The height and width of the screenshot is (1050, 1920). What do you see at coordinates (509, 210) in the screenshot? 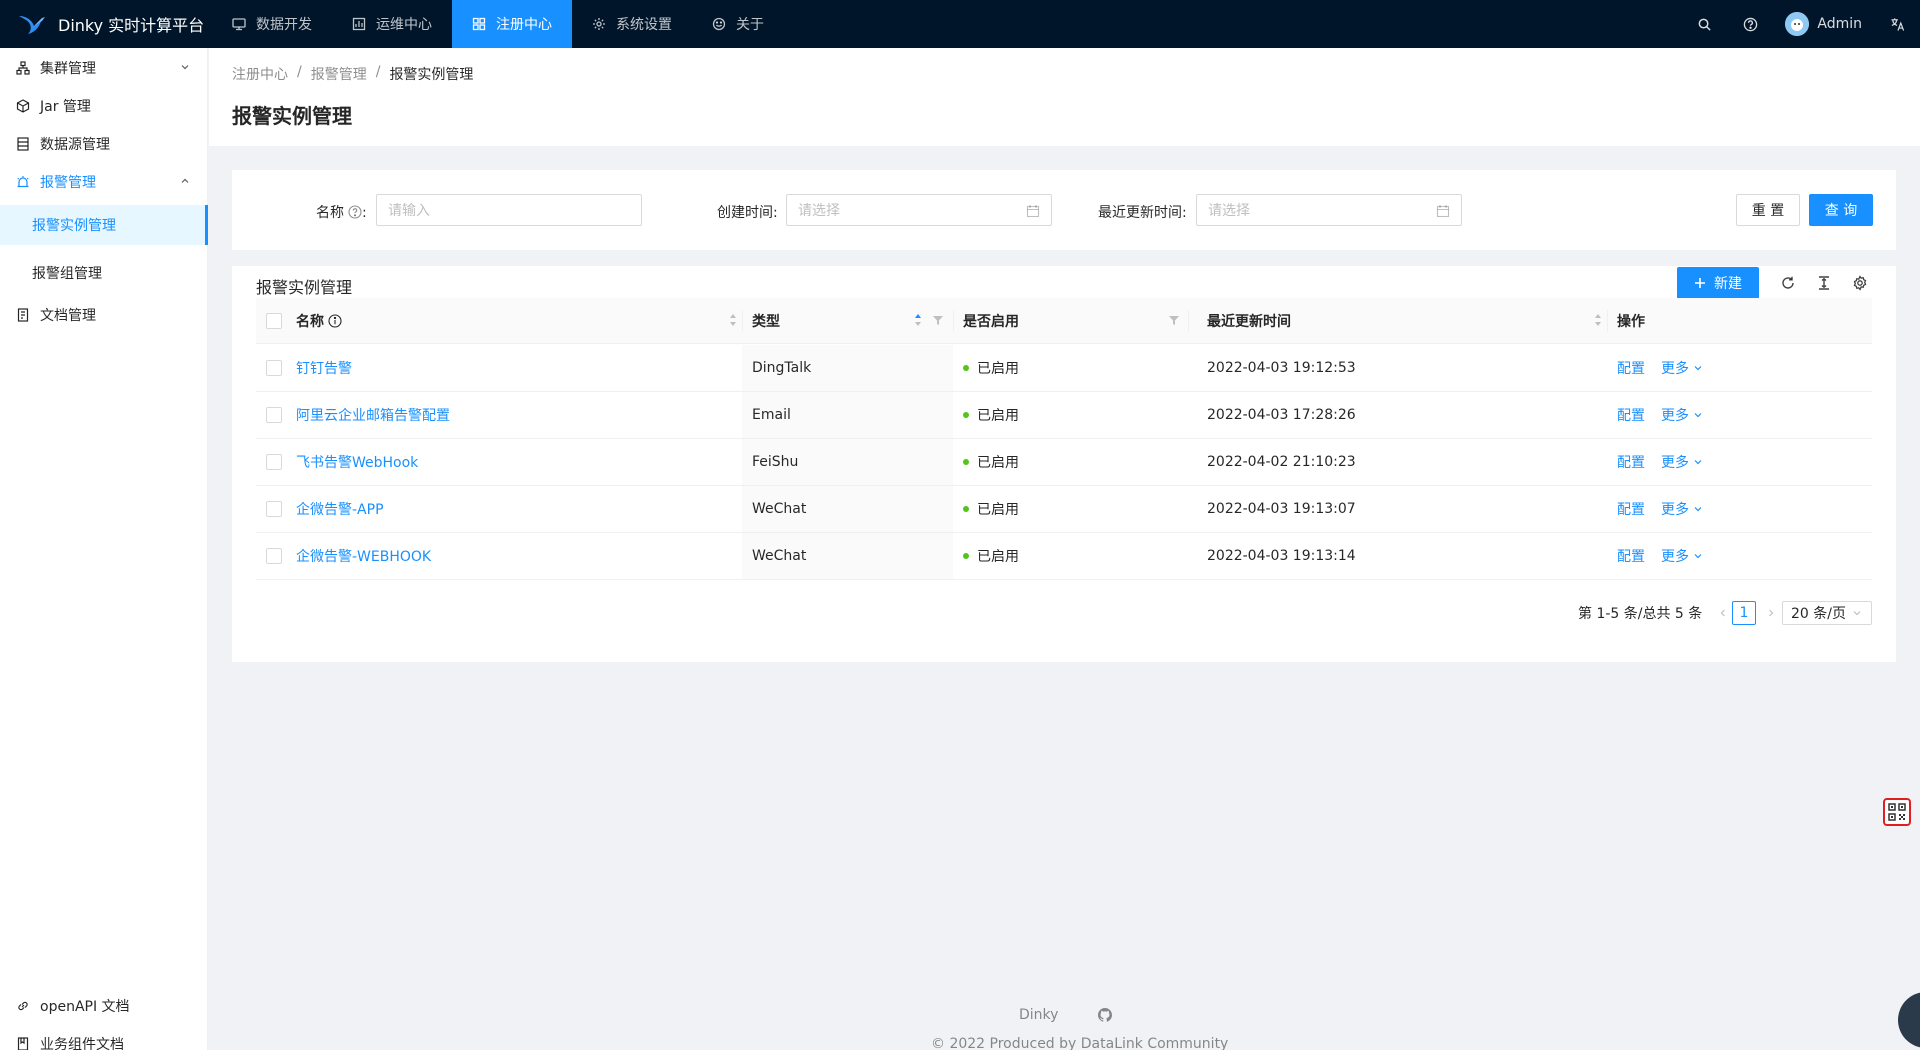
I see `name-input: 请输入` at bounding box center [509, 210].